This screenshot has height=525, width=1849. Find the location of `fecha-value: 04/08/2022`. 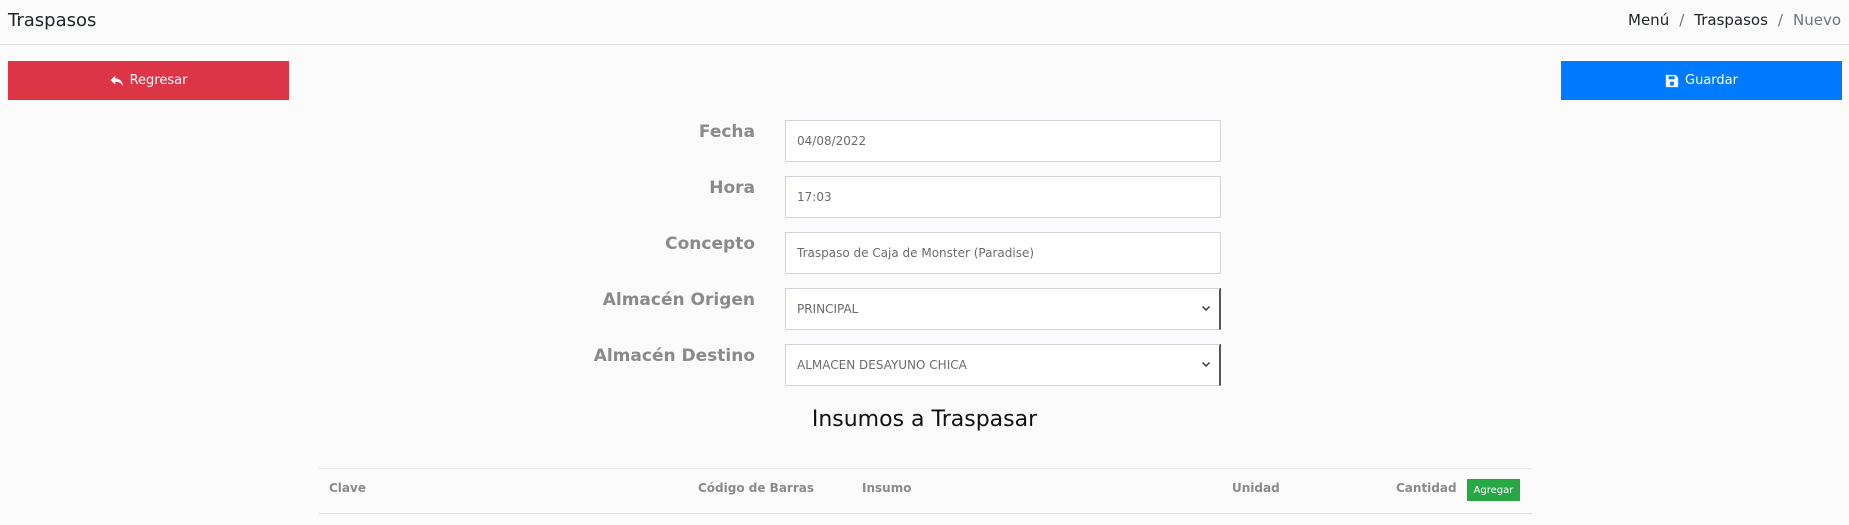

fecha-value: 04/08/2022 is located at coordinates (832, 141).